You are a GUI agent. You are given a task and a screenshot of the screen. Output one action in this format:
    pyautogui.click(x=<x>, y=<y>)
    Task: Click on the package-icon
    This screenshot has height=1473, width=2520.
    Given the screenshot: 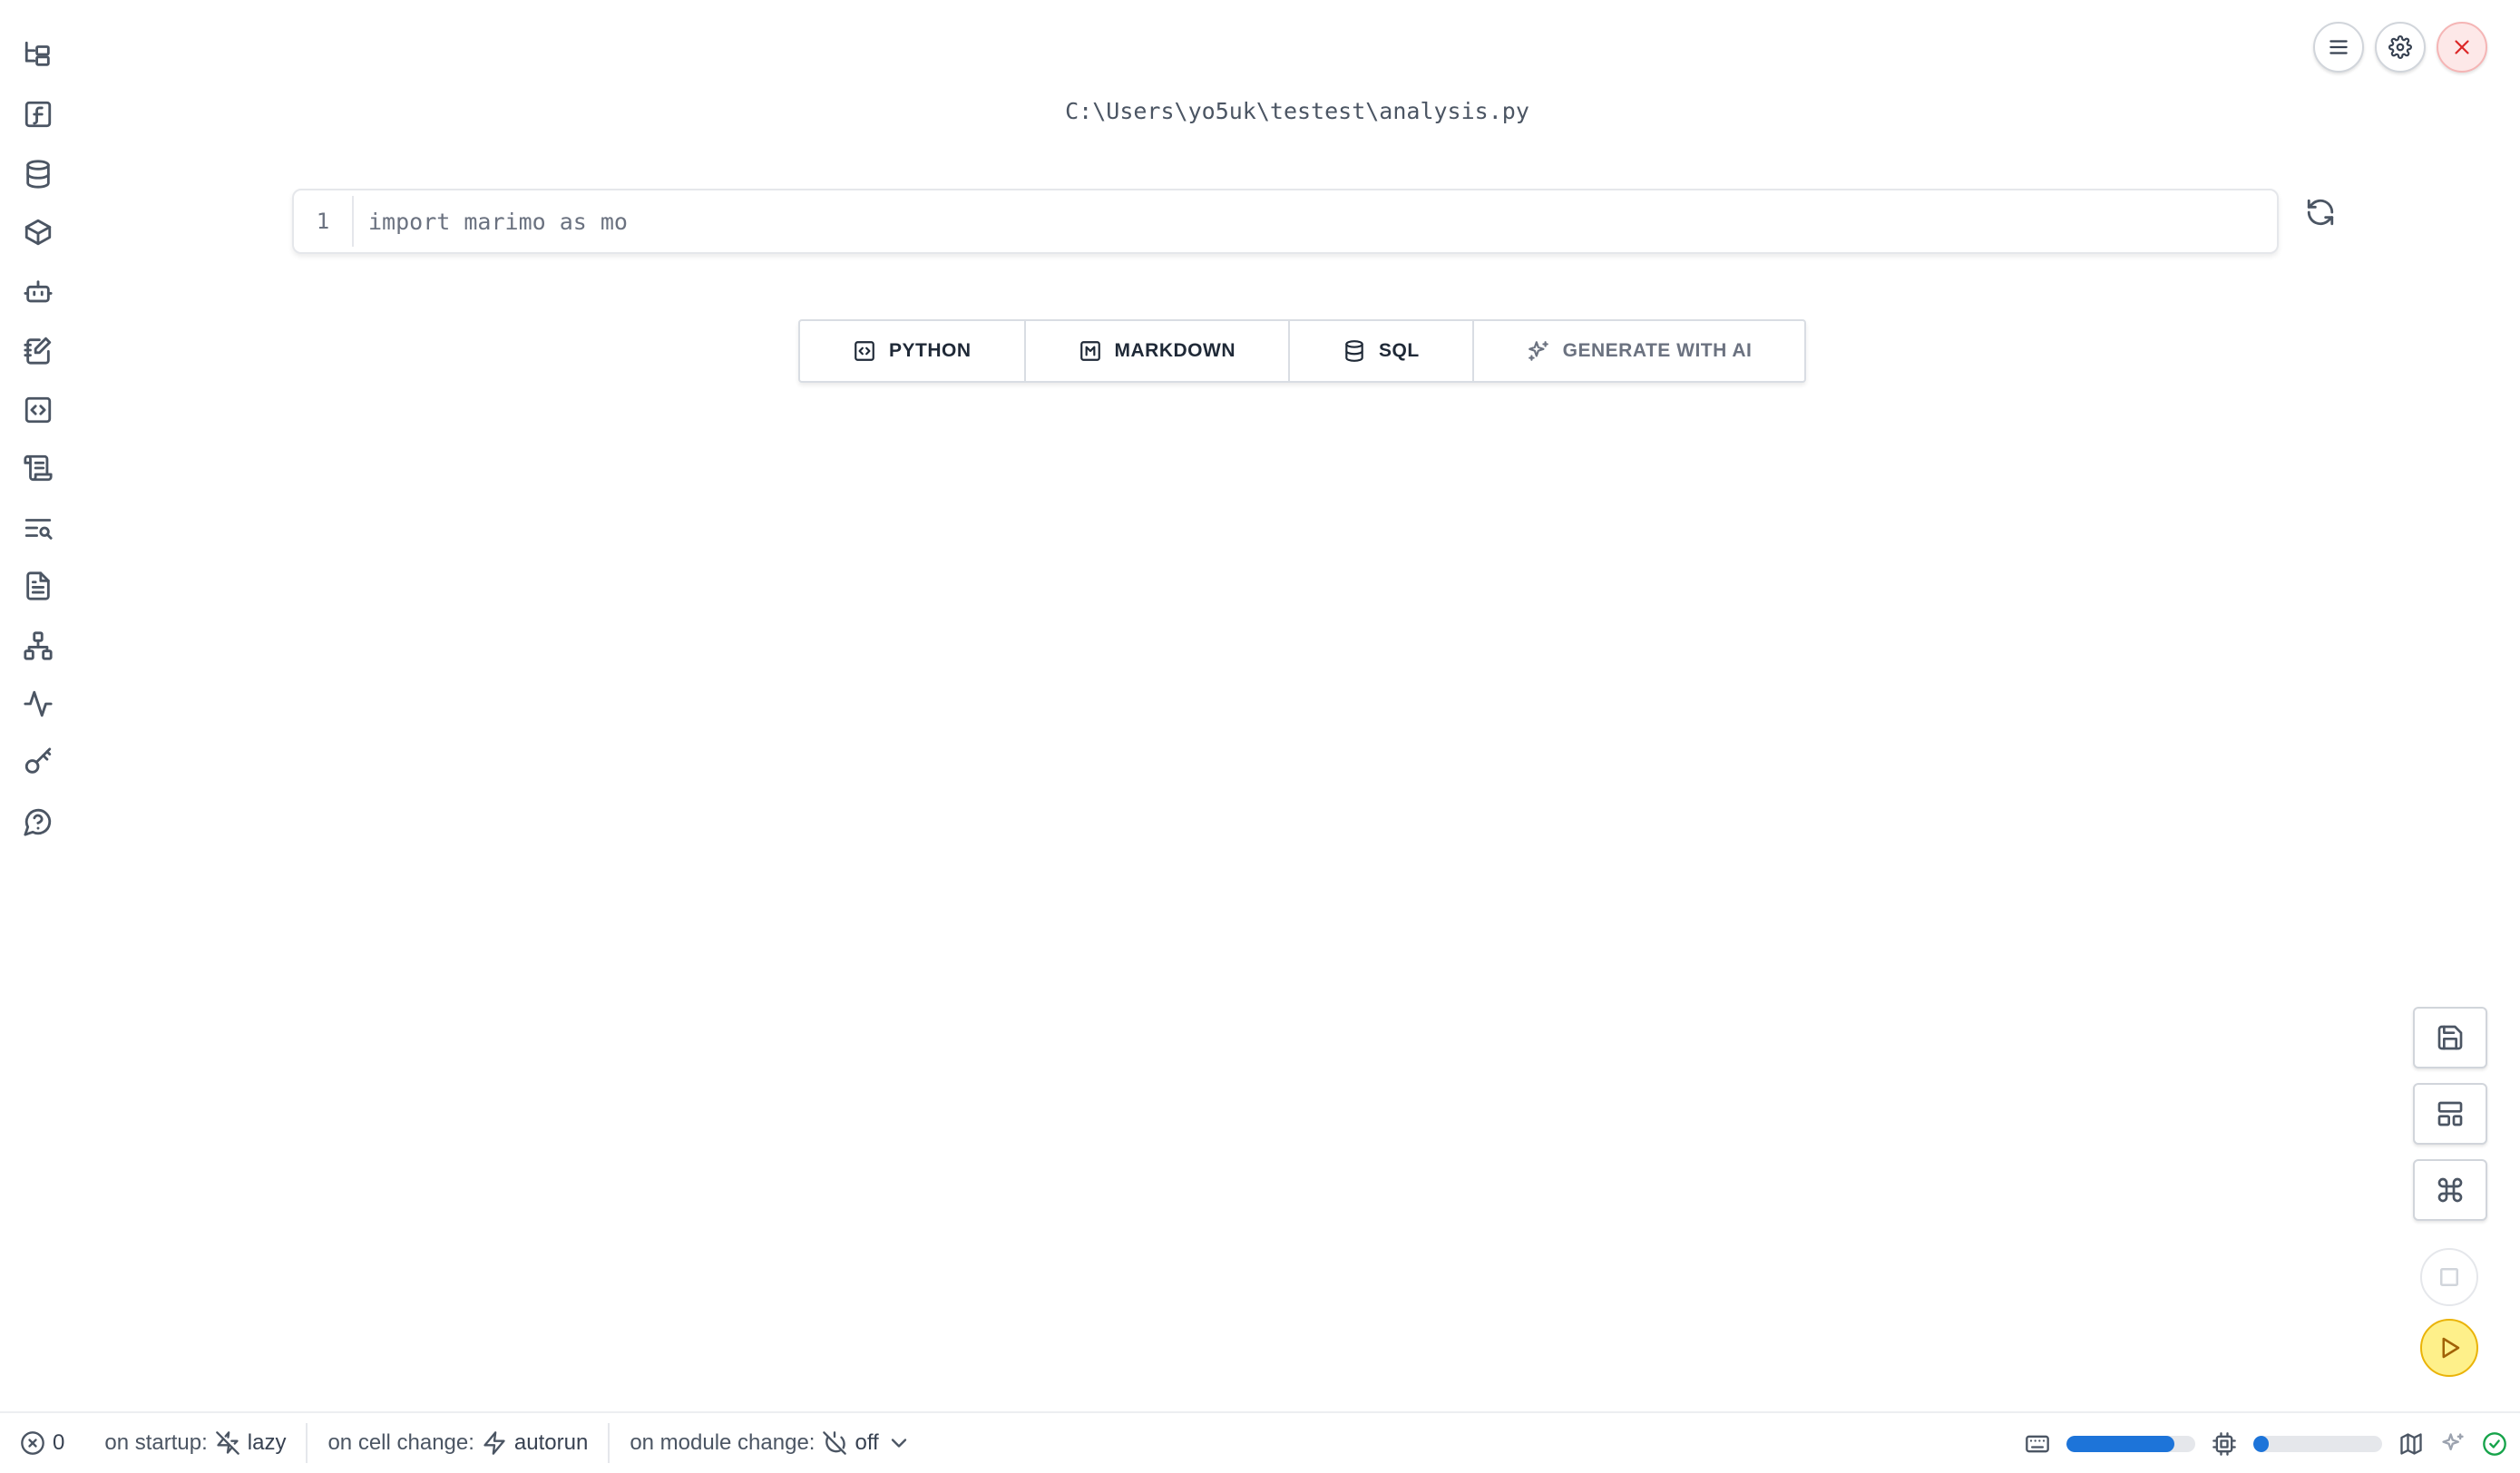 What is the action you would take?
    pyautogui.click(x=38, y=232)
    